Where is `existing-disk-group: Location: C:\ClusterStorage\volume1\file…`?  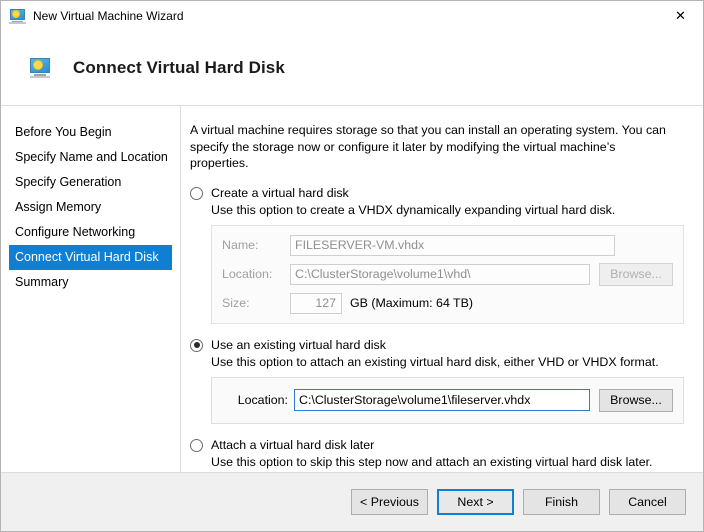 existing-disk-group: Location: C:\ClusterStorage\volume1\file… is located at coordinates (447, 400).